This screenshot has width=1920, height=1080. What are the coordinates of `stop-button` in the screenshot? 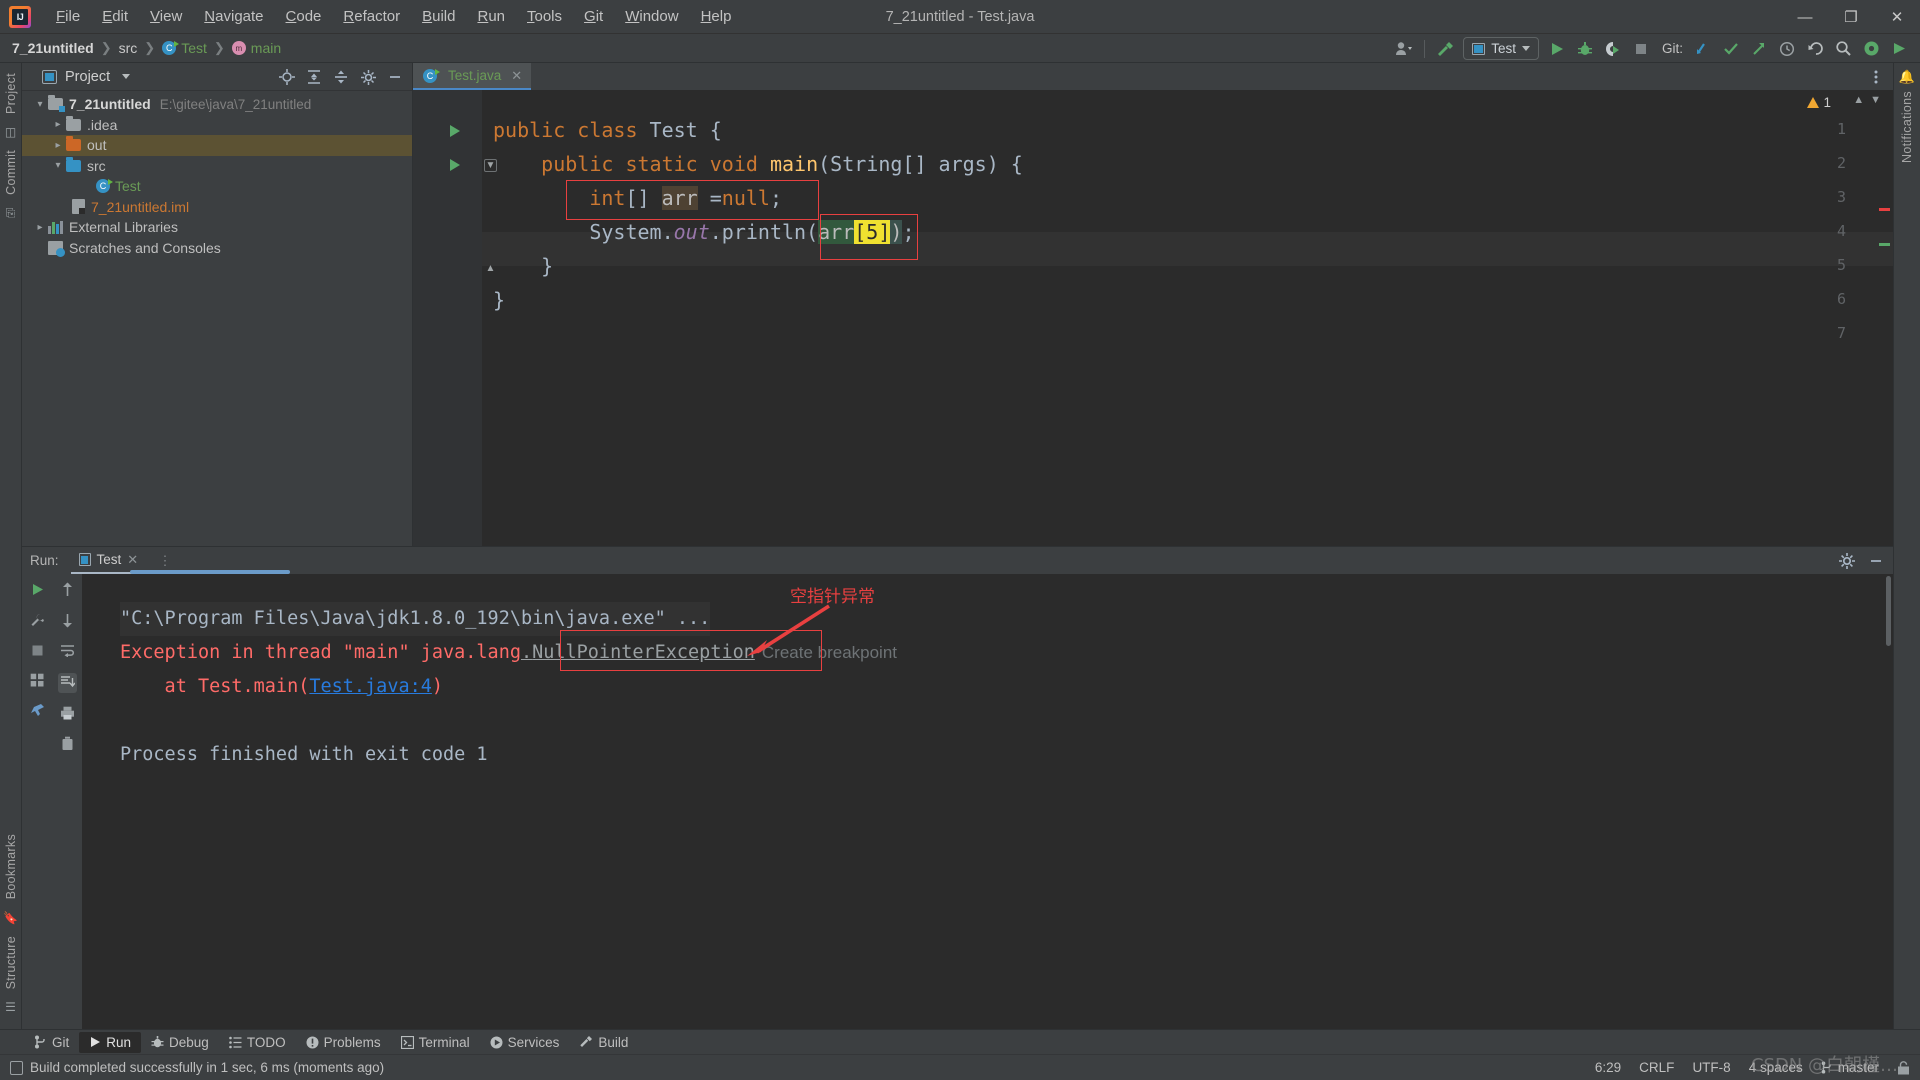 It's located at (1641, 49).